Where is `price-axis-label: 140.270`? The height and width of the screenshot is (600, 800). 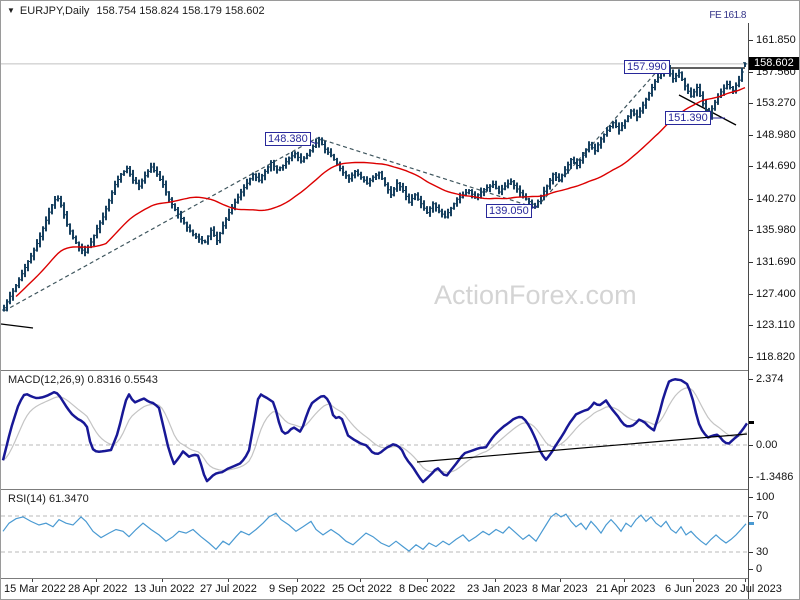 price-axis-label: 140.270 is located at coordinates (776, 199).